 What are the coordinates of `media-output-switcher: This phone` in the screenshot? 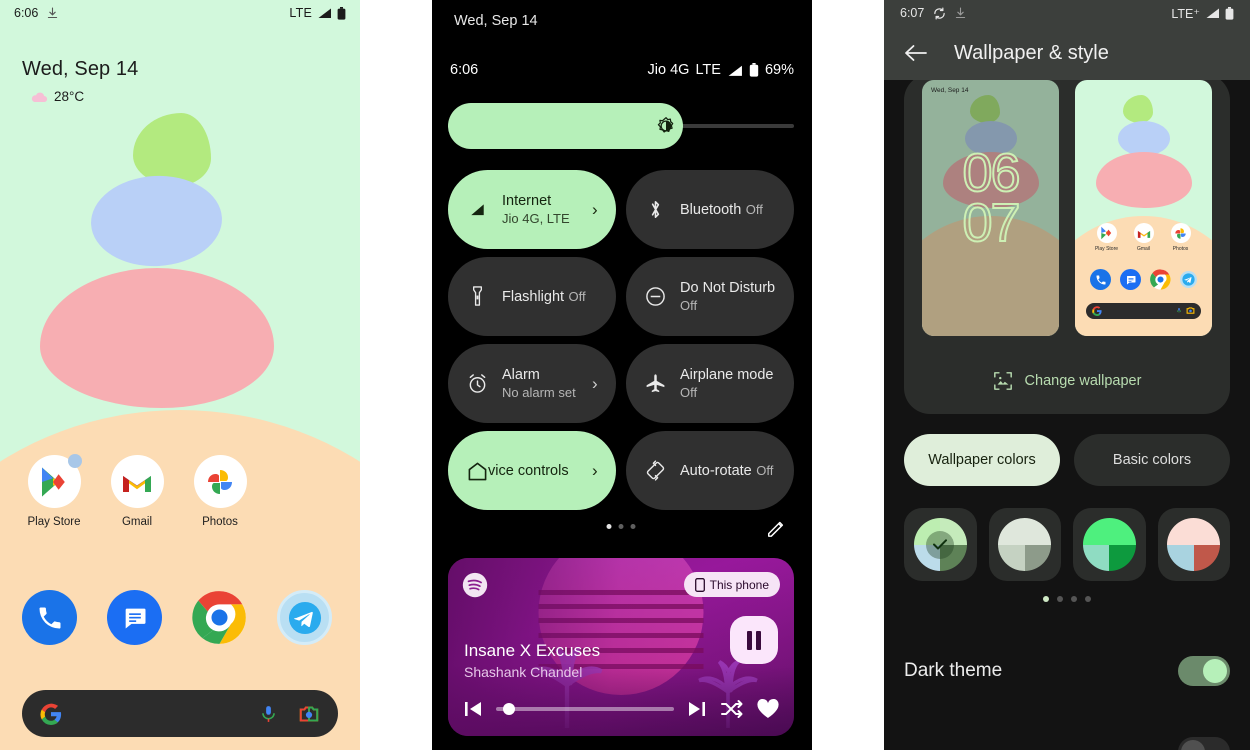 It's located at (731, 584).